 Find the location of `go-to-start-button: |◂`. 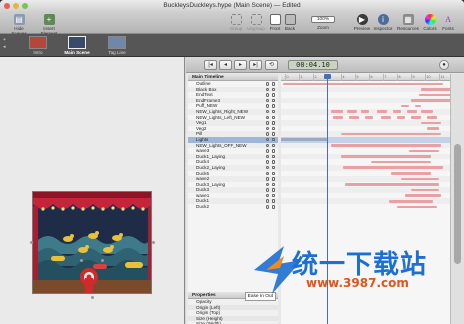

go-to-start-button: |◂ is located at coordinates (210, 65).